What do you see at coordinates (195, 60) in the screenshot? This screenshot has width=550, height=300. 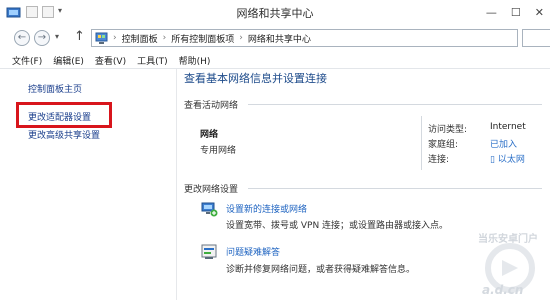 I see `menu-help: 帮助(H)` at bounding box center [195, 60].